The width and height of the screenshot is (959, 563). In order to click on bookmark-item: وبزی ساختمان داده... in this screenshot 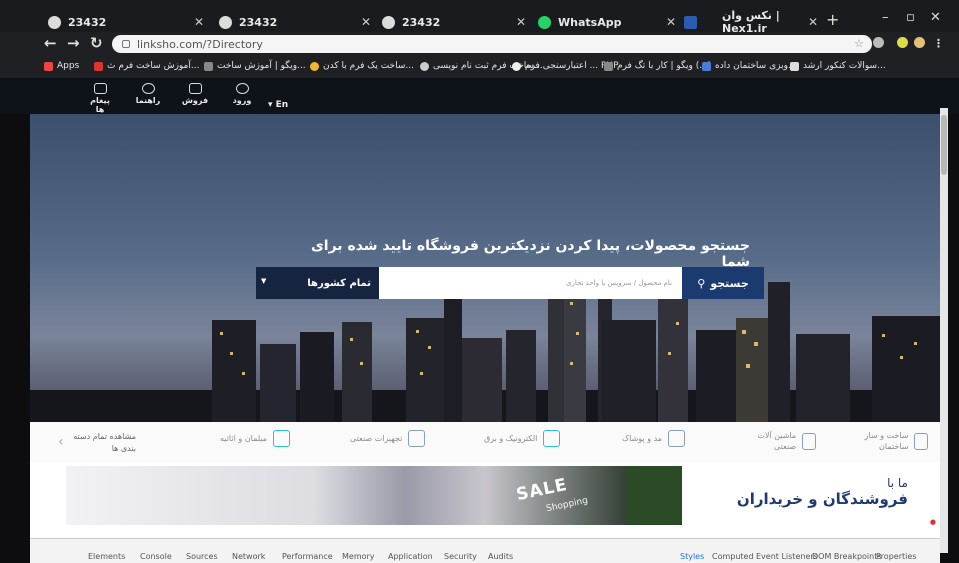, I will do `click(747, 66)`.